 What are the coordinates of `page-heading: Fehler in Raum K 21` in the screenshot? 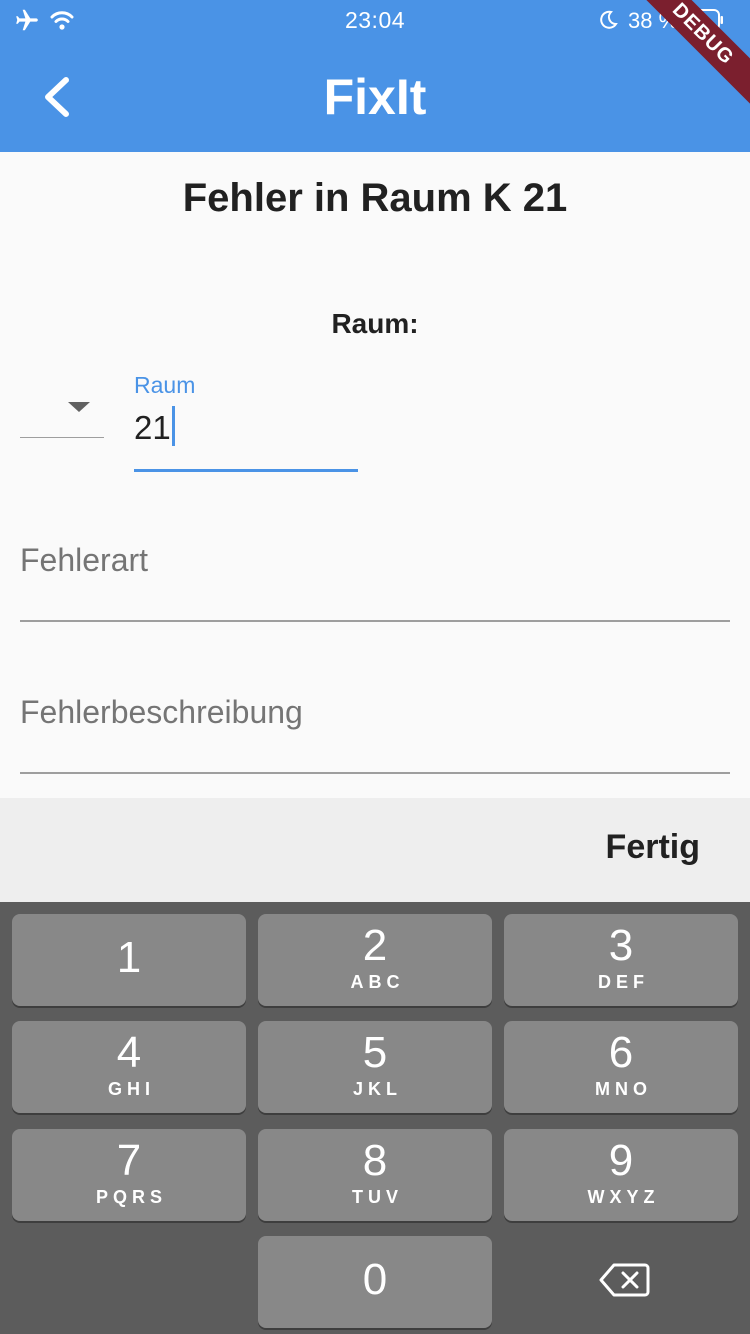 It's located at (375, 198).